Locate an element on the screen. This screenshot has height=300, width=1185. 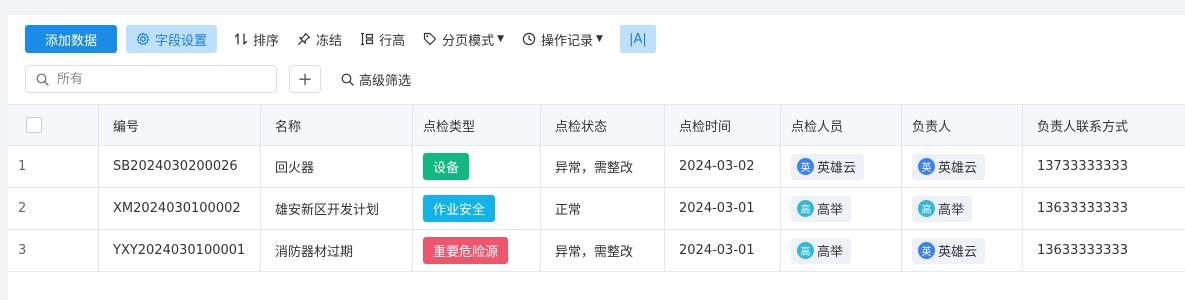
pagination-mode-label: 分页模式 is located at coordinates (468, 41).